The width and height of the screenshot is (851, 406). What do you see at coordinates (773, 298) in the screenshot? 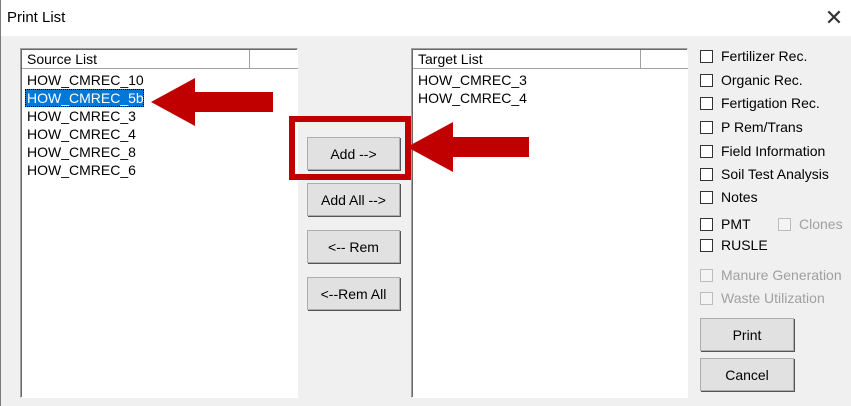
I see `option-label: Waste Utilization` at bounding box center [773, 298].